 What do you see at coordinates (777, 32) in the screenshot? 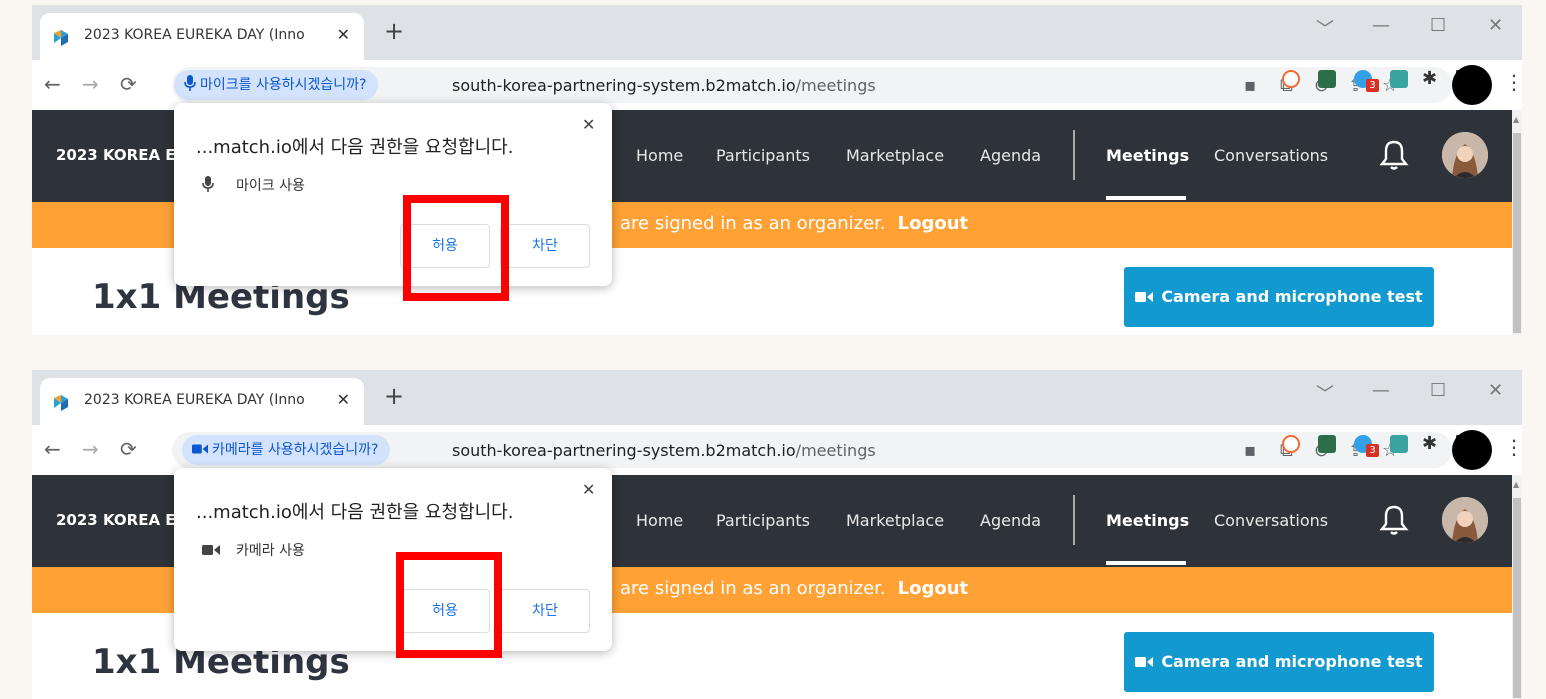
I see `tab-strip: 2023 KOREA EUREKA DAY (Inno ✕ + ﹀ — ☐ ✕` at bounding box center [777, 32].